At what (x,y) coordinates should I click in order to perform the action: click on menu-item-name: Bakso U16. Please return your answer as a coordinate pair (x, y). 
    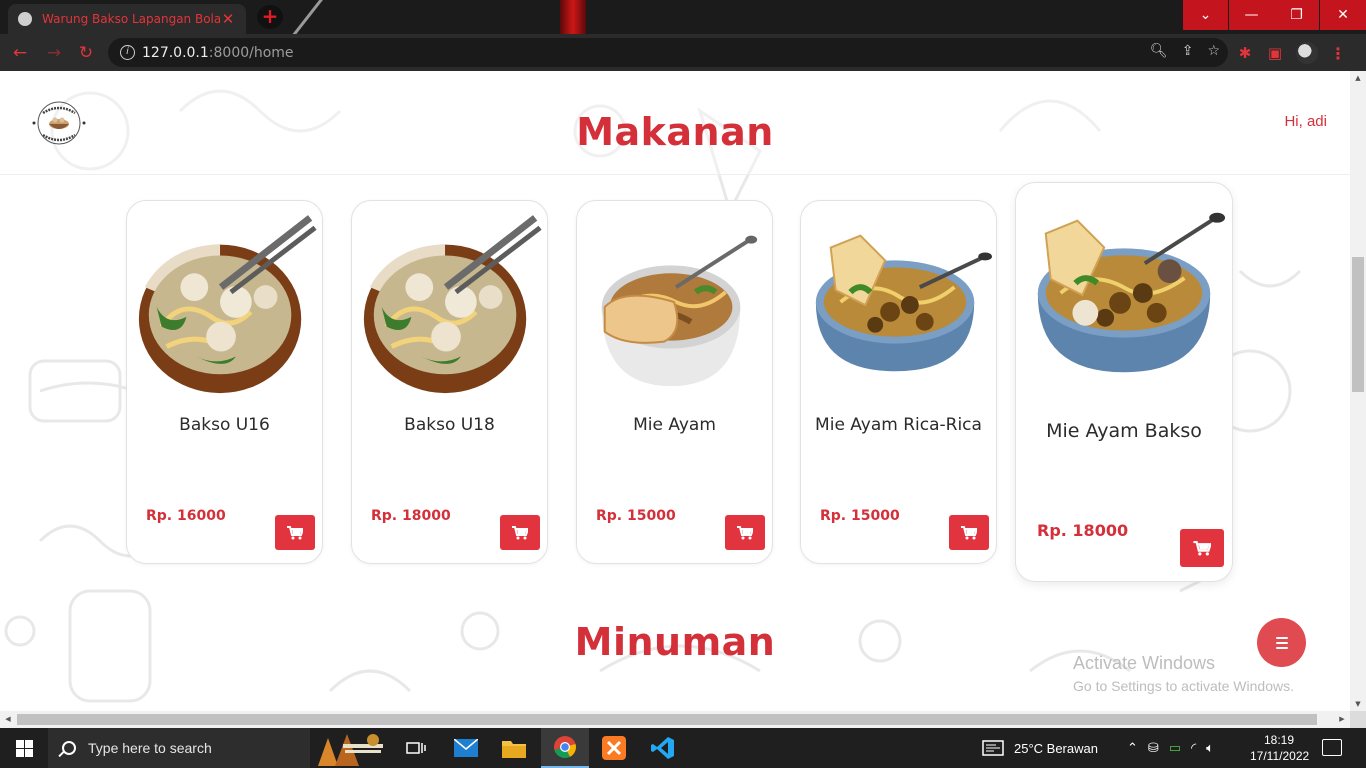
    Looking at the image, I should click on (224, 425).